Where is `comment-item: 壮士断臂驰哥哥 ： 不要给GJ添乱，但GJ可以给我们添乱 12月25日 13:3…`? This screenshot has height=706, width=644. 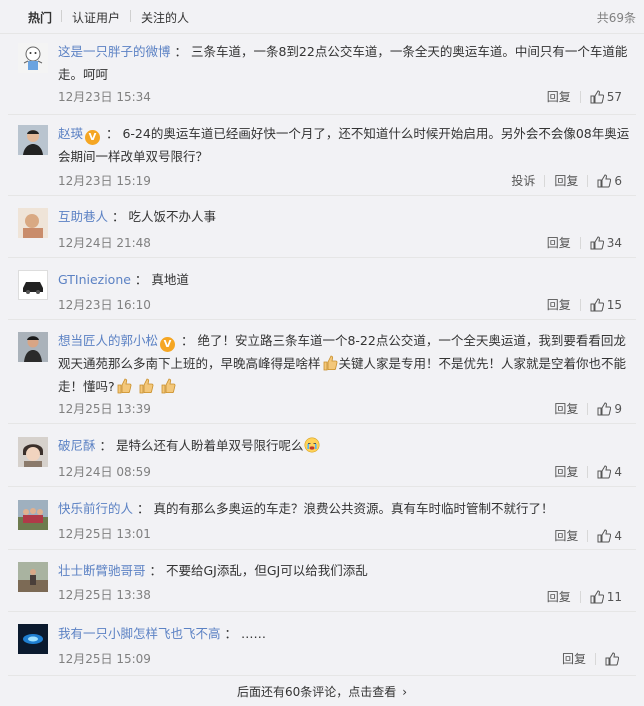 comment-item: 壮士断臂驰哥哥 ： 不要给GJ添乱，但GJ可以给我们添乱 12月25日 13:3… is located at coordinates (322, 581).